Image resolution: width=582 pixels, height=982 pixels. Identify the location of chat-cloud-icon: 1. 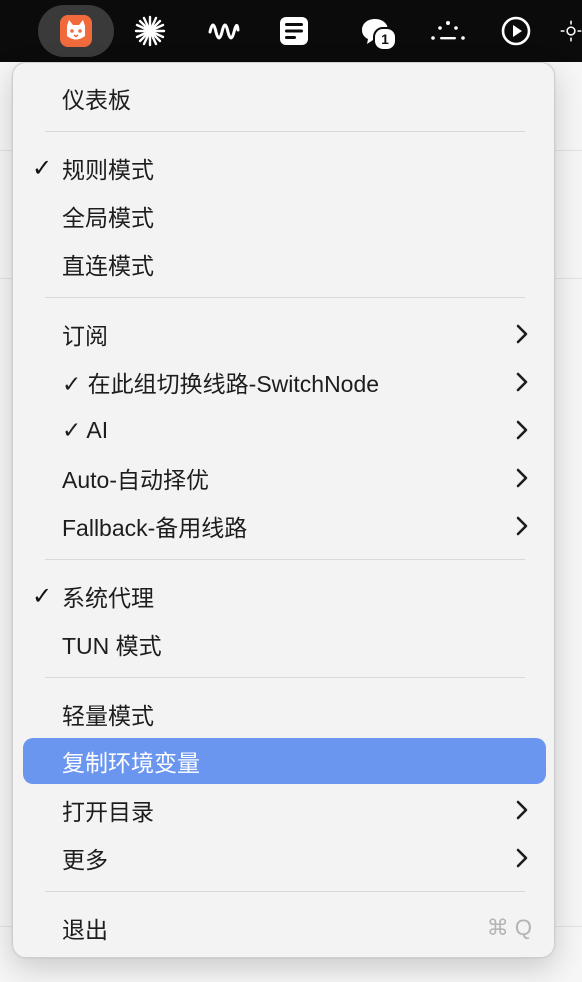
(375, 31).